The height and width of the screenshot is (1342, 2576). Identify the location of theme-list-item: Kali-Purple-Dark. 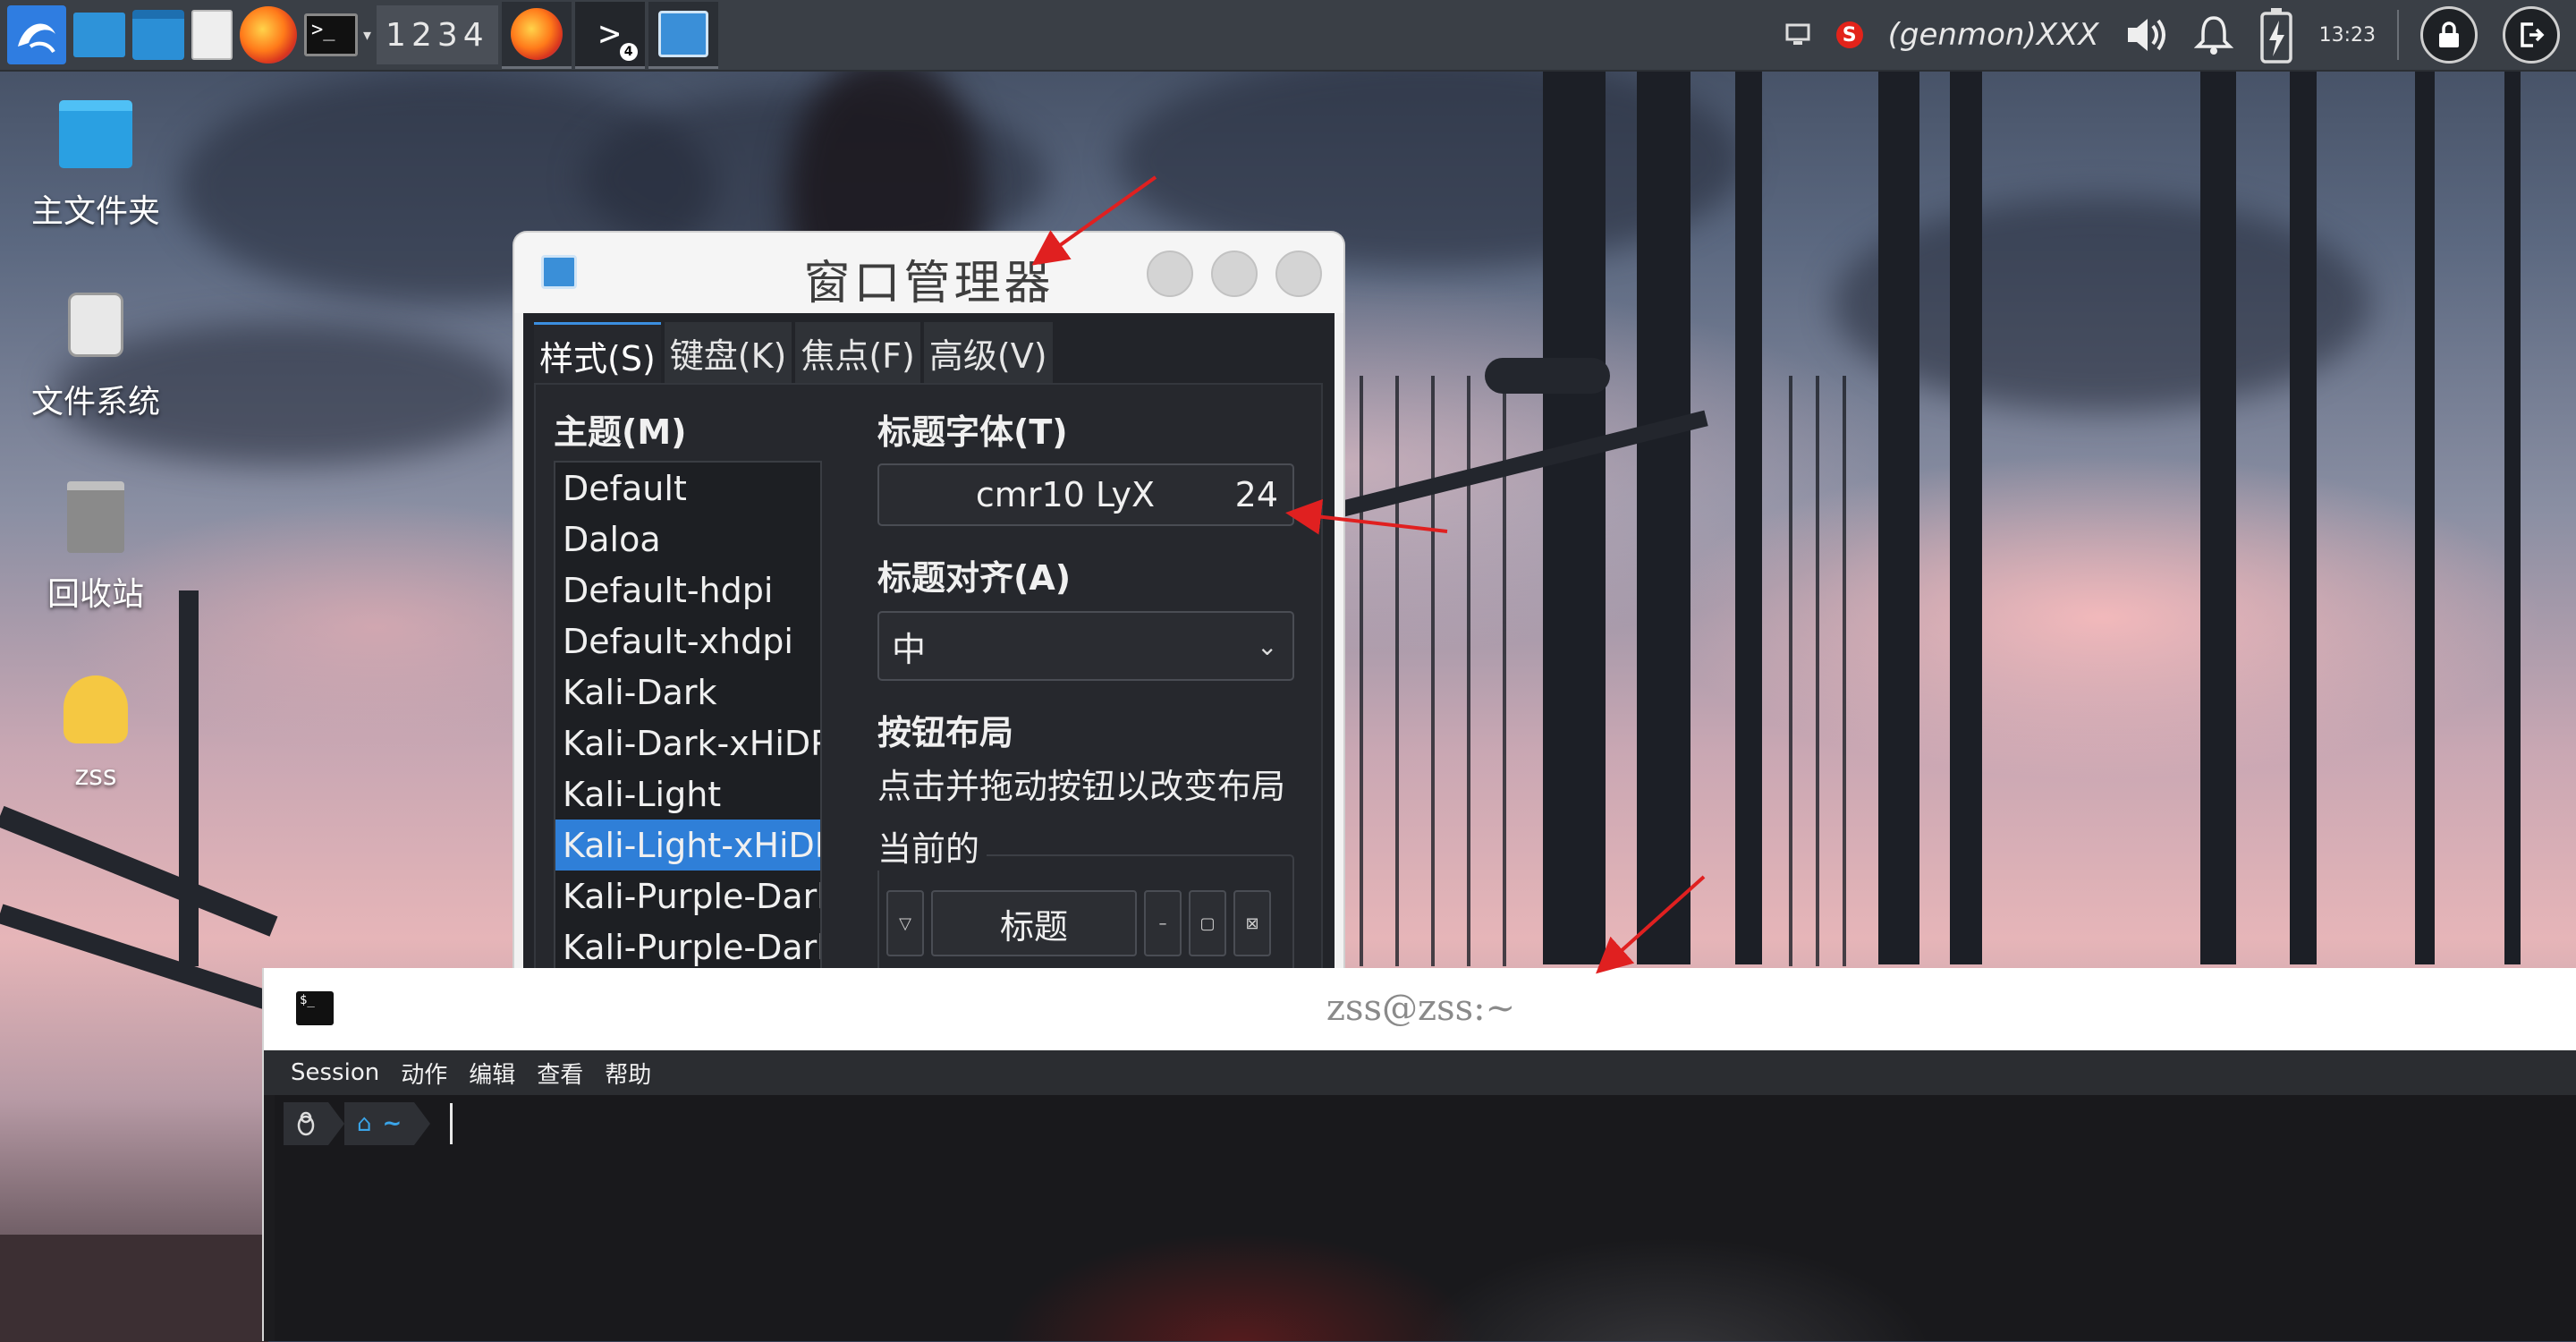
(687, 897).